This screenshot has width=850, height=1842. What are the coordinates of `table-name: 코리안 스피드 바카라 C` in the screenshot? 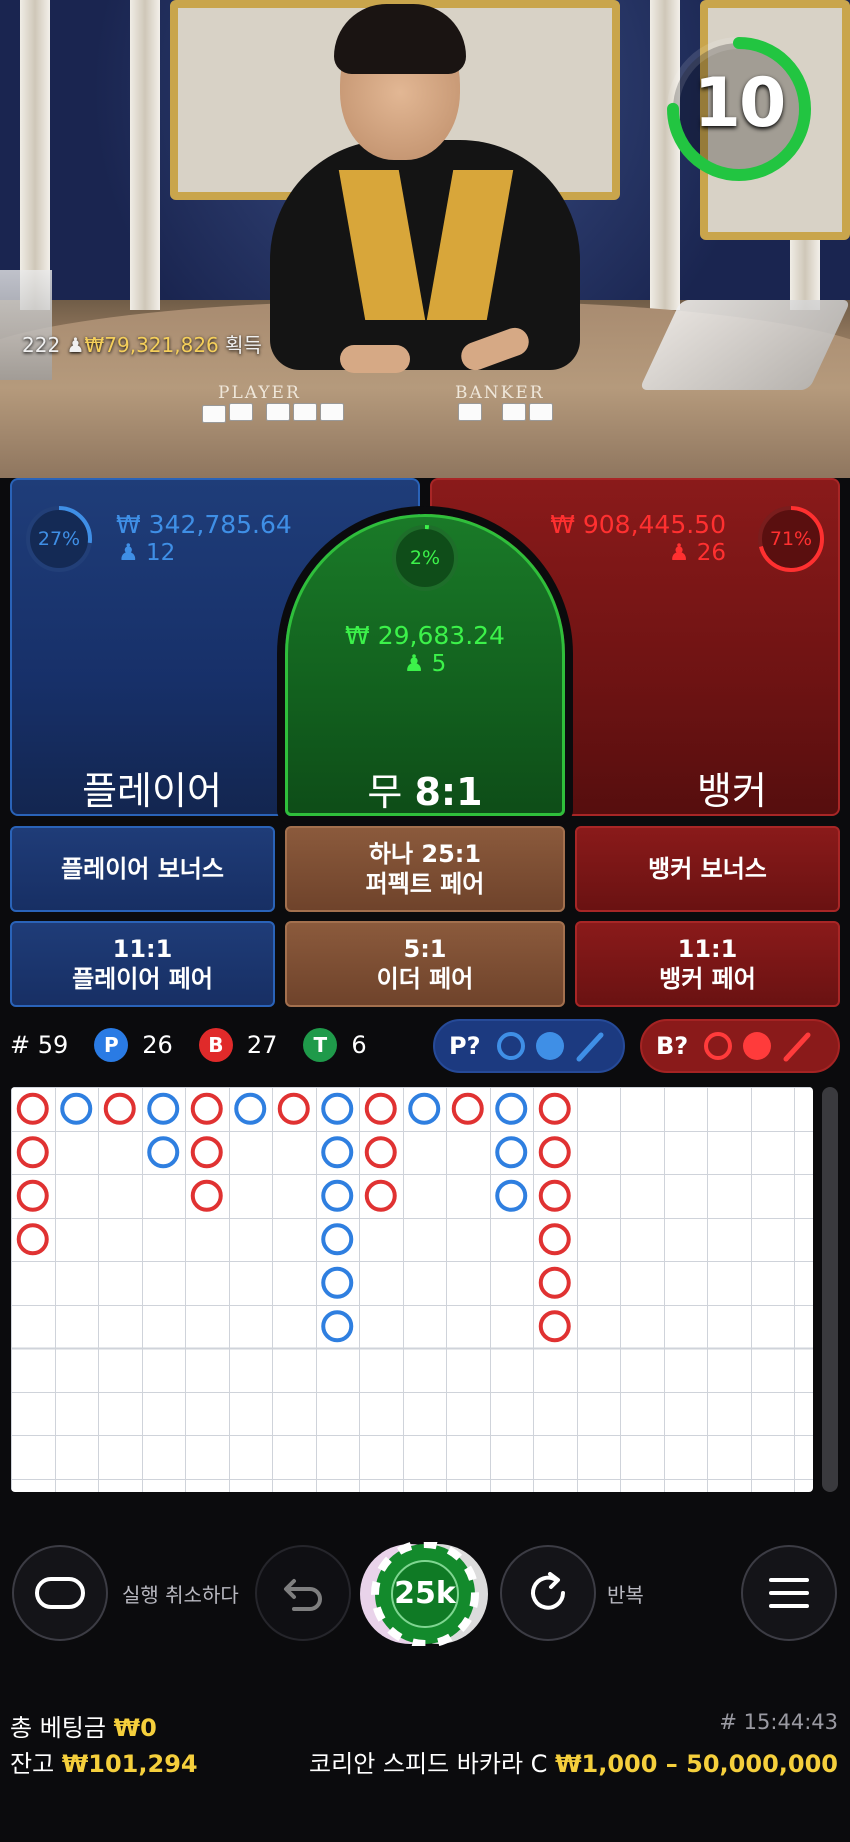 It's located at (428, 1764).